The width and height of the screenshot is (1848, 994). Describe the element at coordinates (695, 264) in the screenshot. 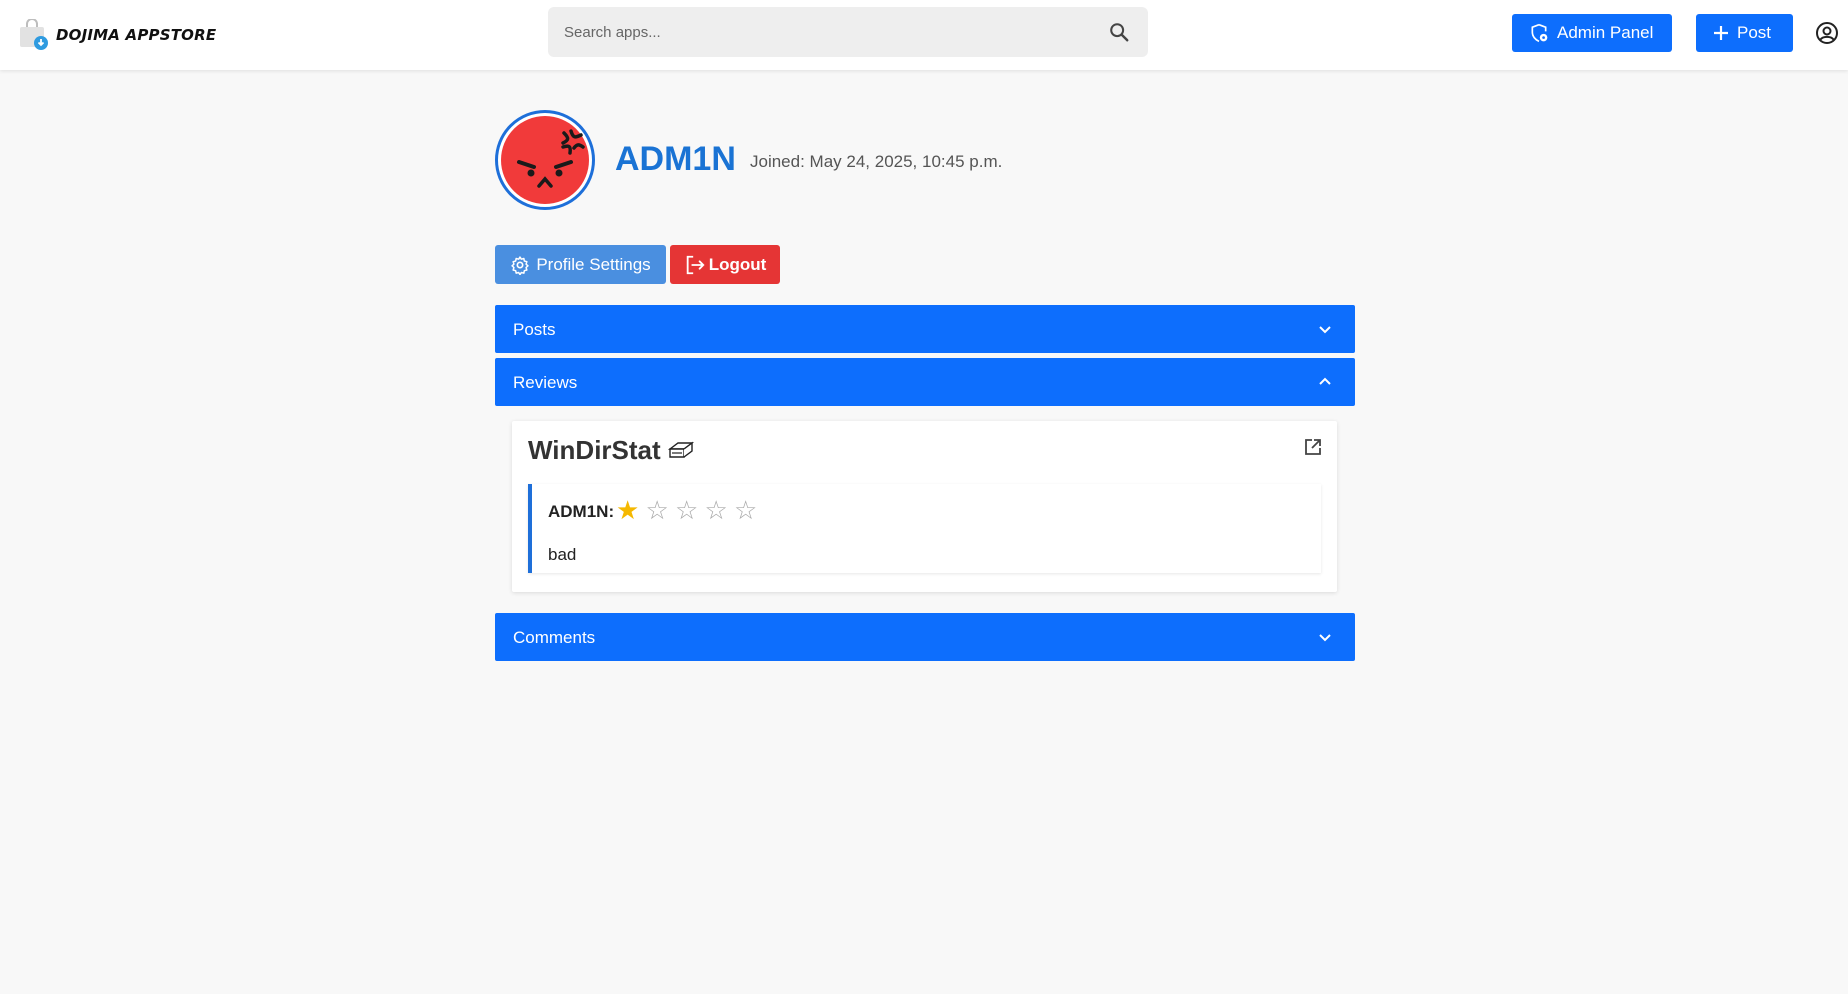

I see `logout-icon` at that location.